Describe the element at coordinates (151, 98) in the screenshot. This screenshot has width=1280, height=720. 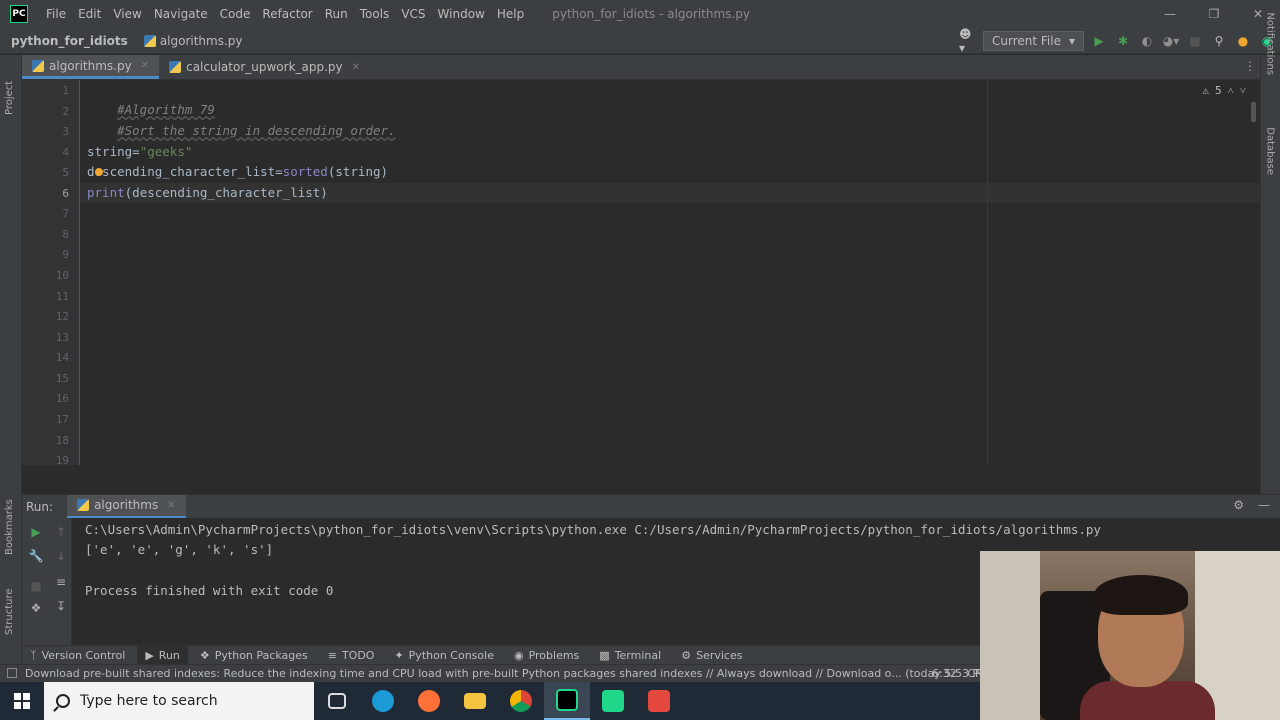
I see `code-line-1: #Algorithm 79` at that location.